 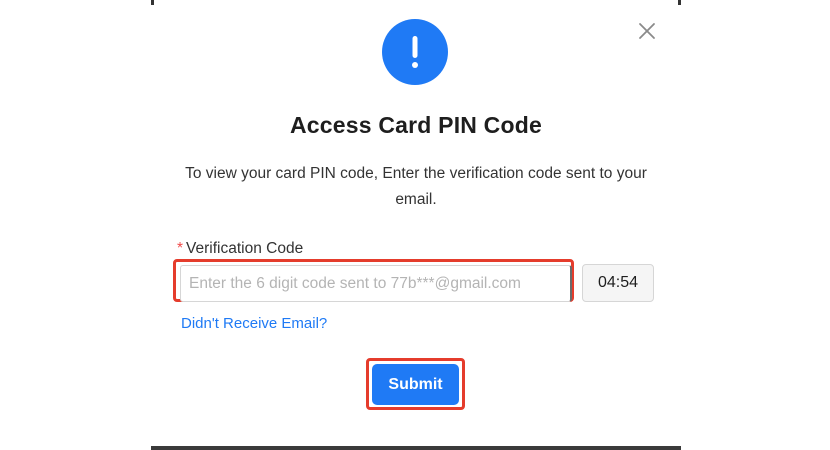 I want to click on verification-code-input, so click(x=376, y=283).